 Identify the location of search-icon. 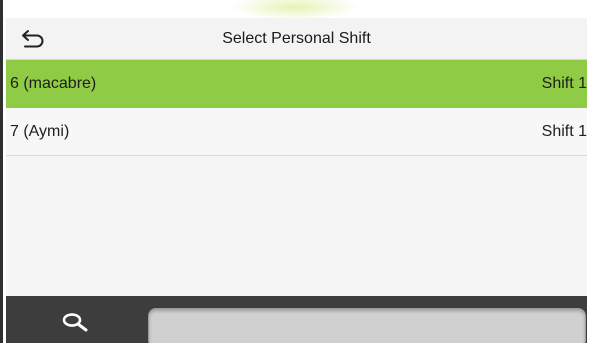
(75, 322).